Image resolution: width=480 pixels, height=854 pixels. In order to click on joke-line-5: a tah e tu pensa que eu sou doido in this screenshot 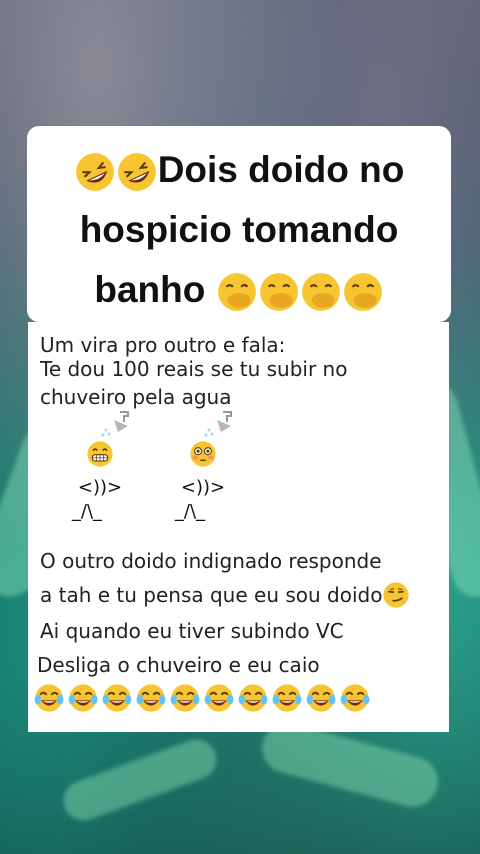, I will do `click(225, 595)`.